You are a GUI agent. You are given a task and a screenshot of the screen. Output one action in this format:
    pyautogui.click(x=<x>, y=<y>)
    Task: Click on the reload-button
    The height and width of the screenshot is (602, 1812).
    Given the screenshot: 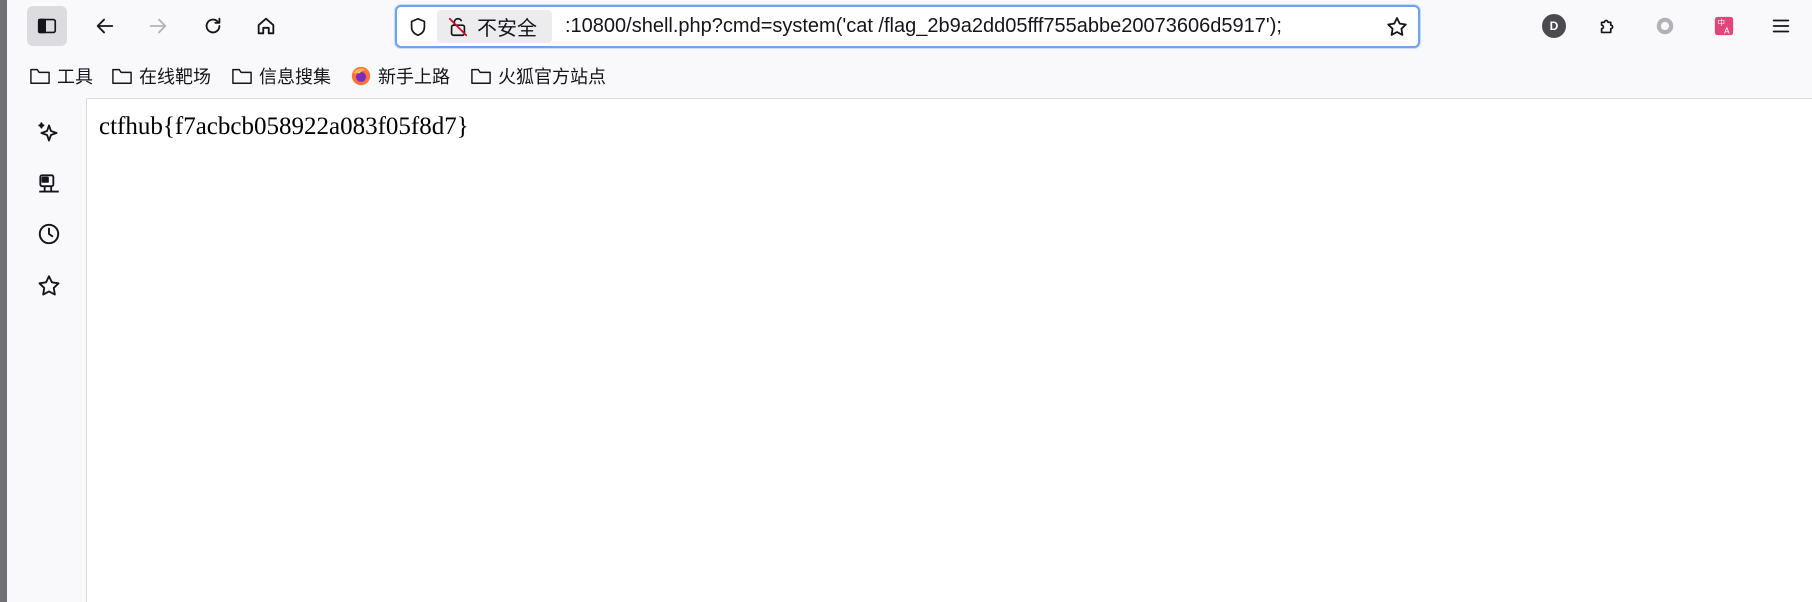 What is the action you would take?
    pyautogui.click(x=213, y=26)
    